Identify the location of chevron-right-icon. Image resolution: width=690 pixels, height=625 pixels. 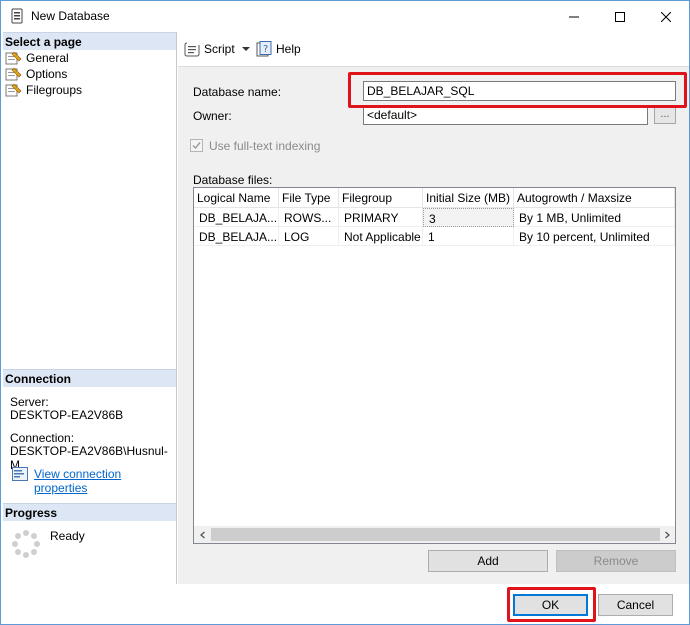
(667, 534).